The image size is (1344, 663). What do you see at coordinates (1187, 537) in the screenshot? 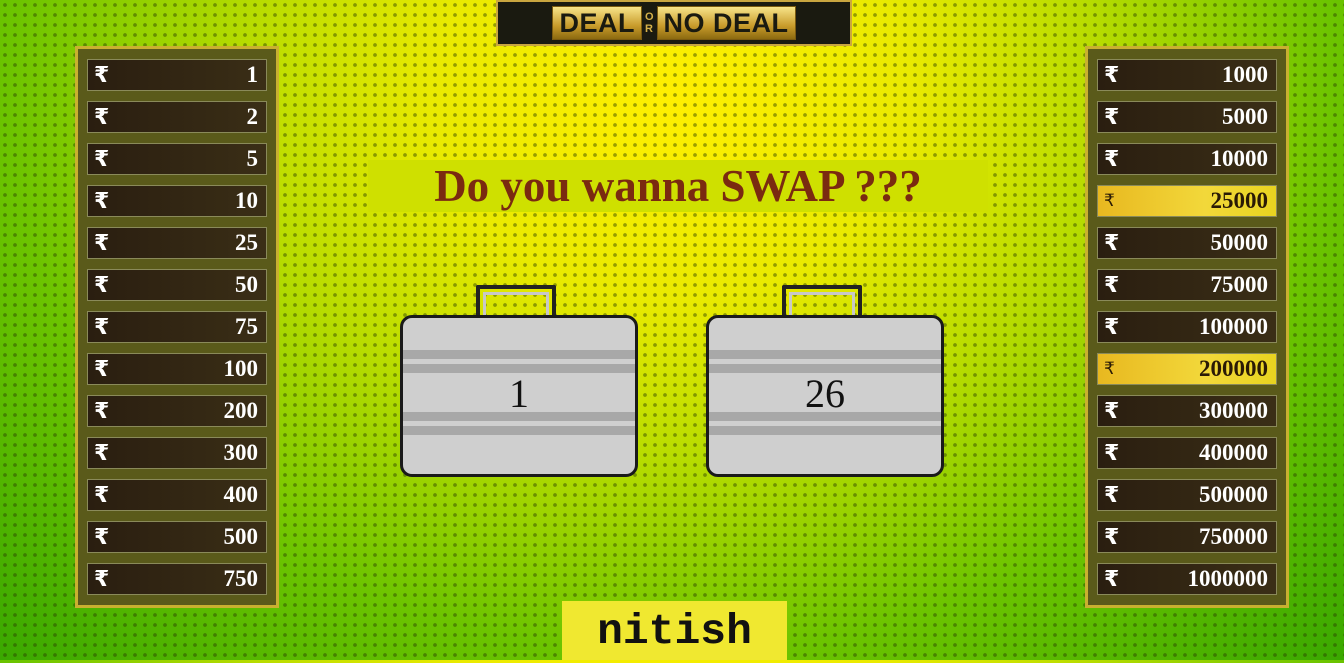
I see `money-value-row: ₹750000` at bounding box center [1187, 537].